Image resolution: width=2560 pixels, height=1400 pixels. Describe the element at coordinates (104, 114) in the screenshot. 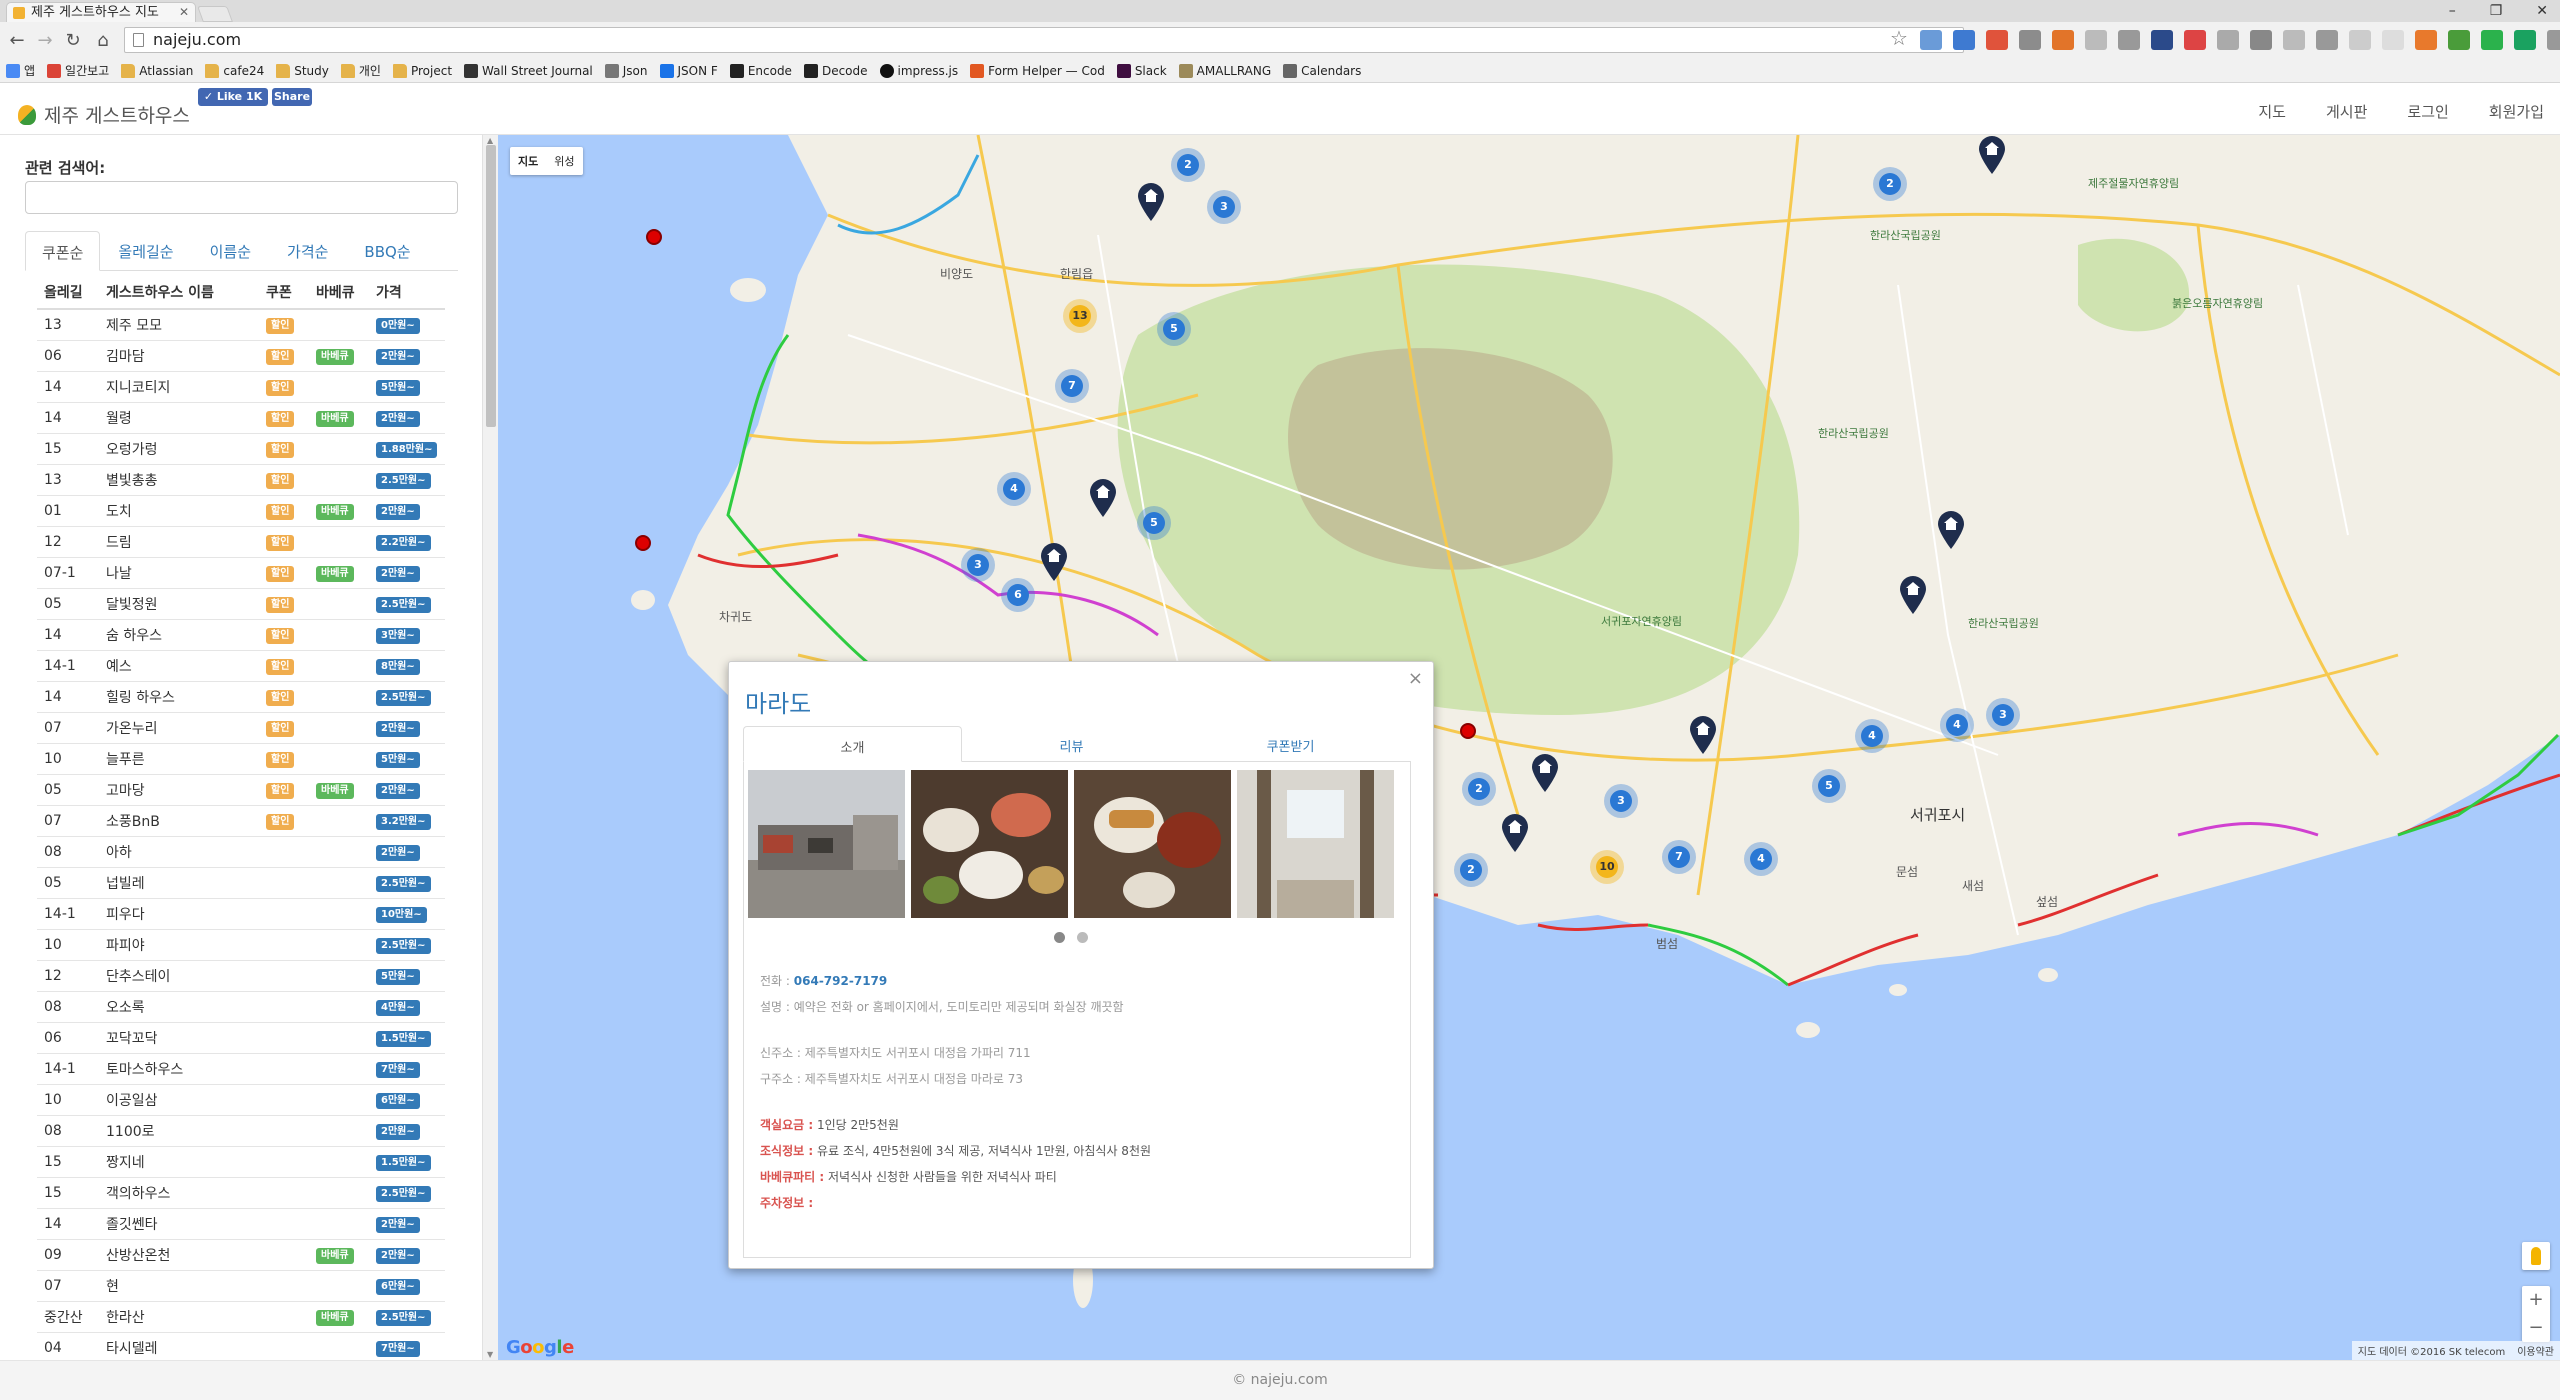

I see `site-logo: 제주 게스트하우스` at that location.